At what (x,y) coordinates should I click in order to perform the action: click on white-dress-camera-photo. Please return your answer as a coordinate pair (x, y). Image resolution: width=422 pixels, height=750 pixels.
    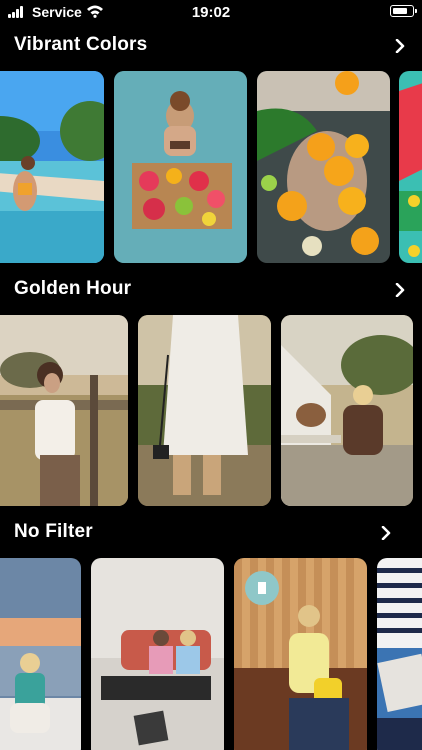
    Looking at the image, I should click on (204, 410).